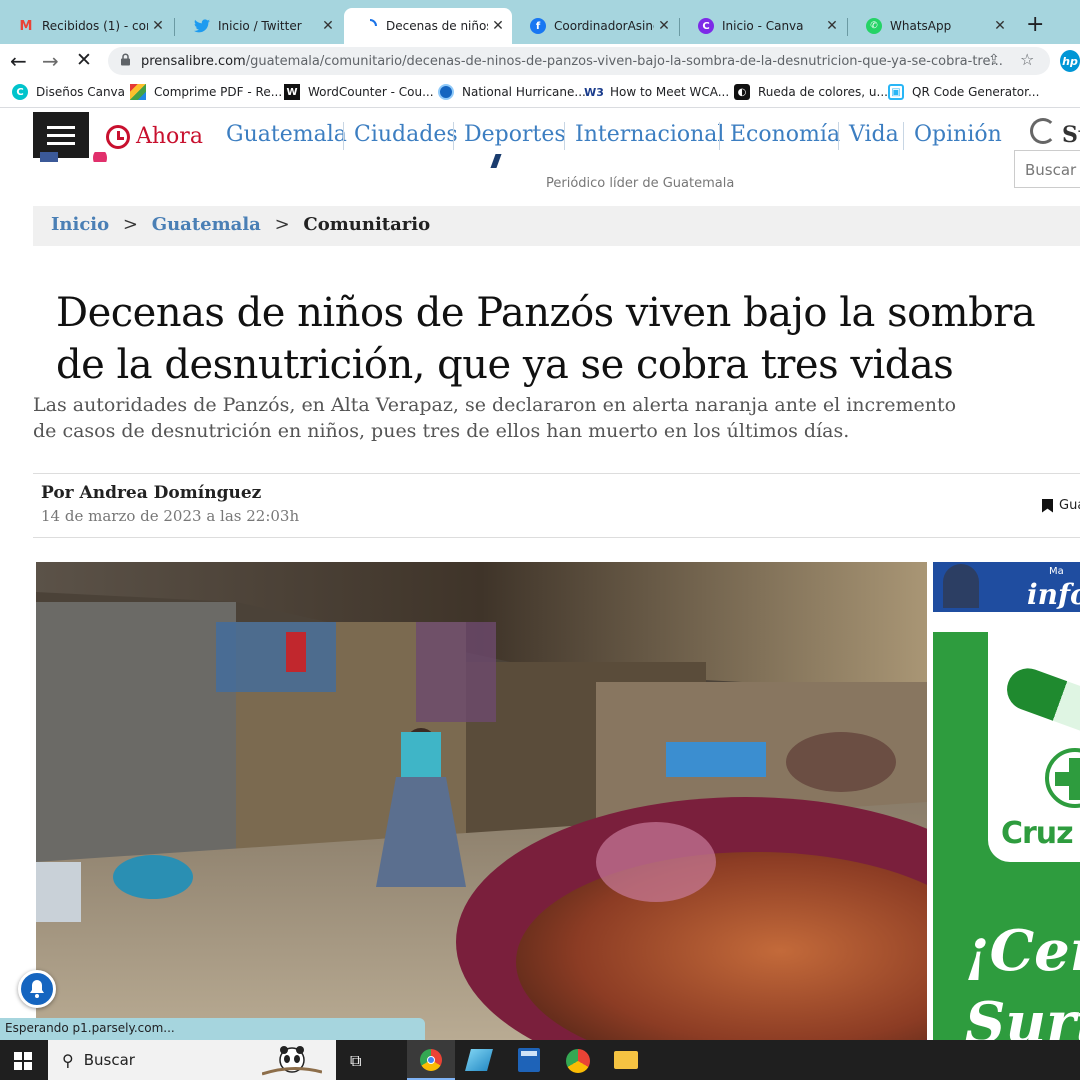  What do you see at coordinates (556, 226) in the screenshot?
I see `breadcrumb: Inicio > Guatemala > Comunitario` at bounding box center [556, 226].